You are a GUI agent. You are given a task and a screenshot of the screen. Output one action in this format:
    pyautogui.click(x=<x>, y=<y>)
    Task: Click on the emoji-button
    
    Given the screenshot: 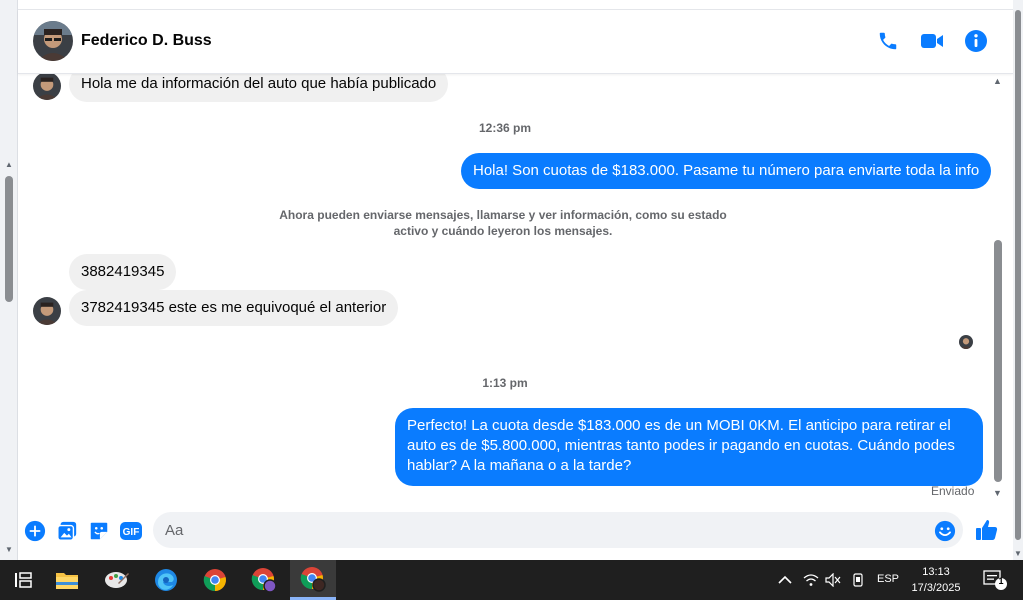 What is the action you would take?
    pyautogui.click(x=945, y=531)
    